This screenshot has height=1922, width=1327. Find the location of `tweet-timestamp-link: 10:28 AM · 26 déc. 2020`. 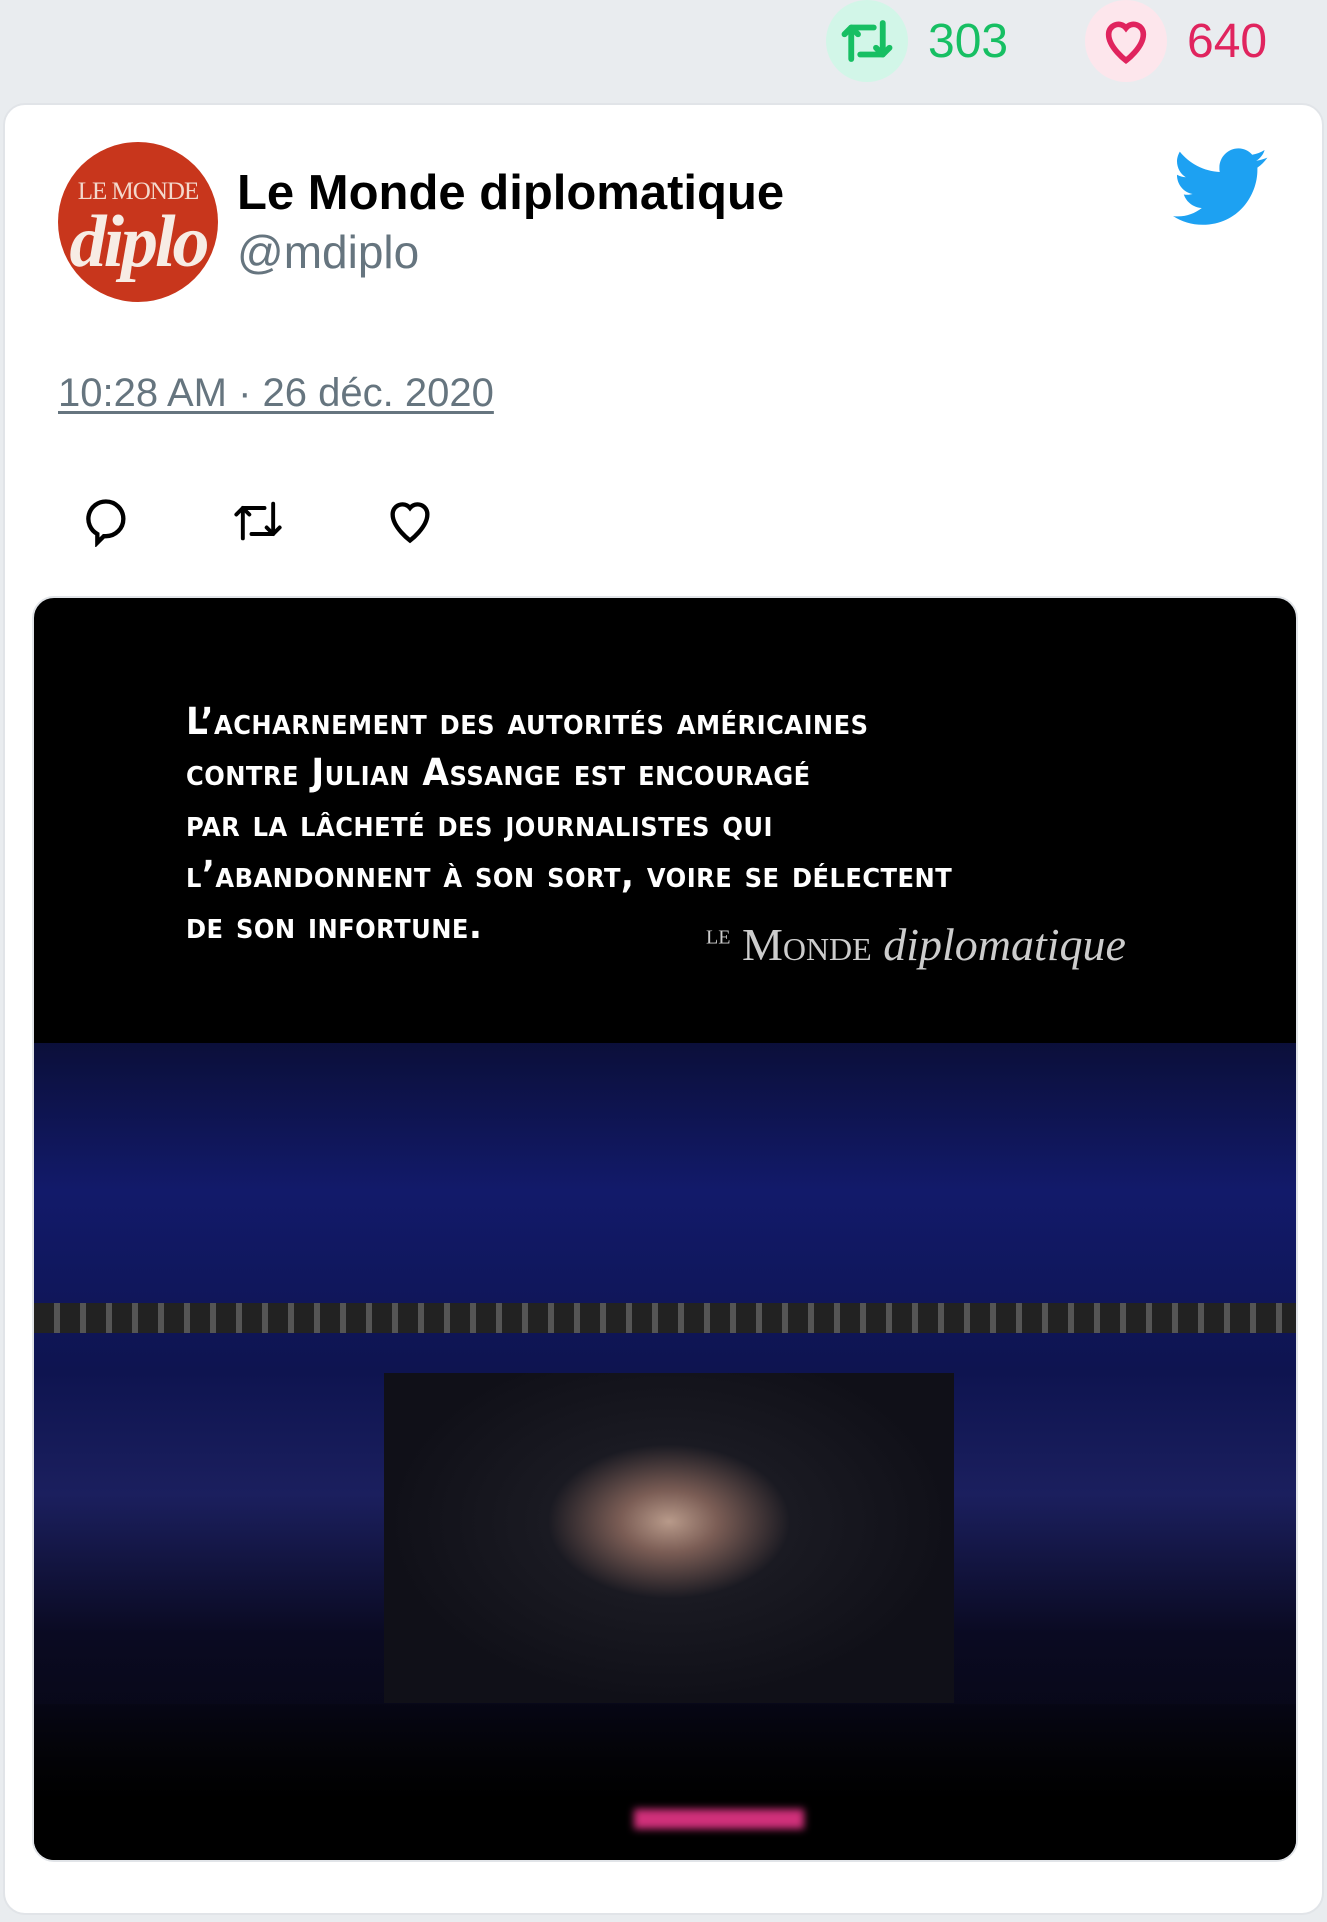

tweet-timestamp-link: 10:28 AM · 26 déc. 2020 is located at coordinates (276, 393).